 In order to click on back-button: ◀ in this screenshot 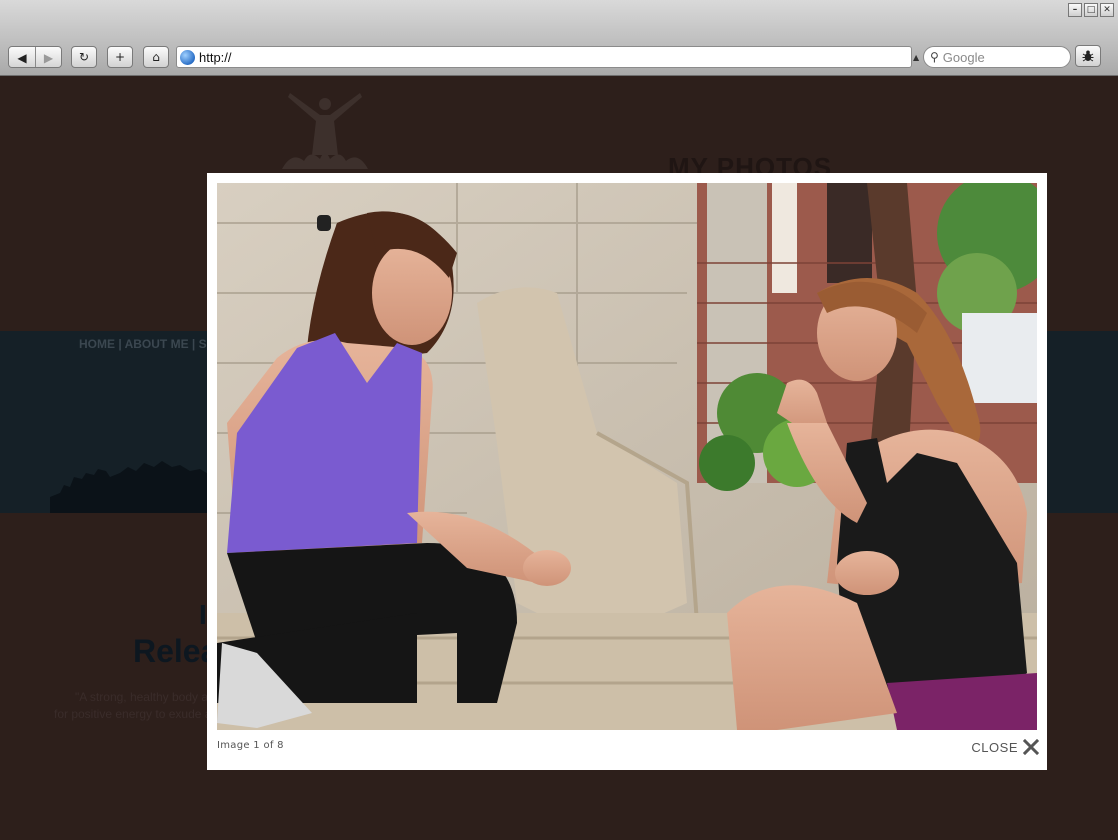, I will do `click(22, 57)`.